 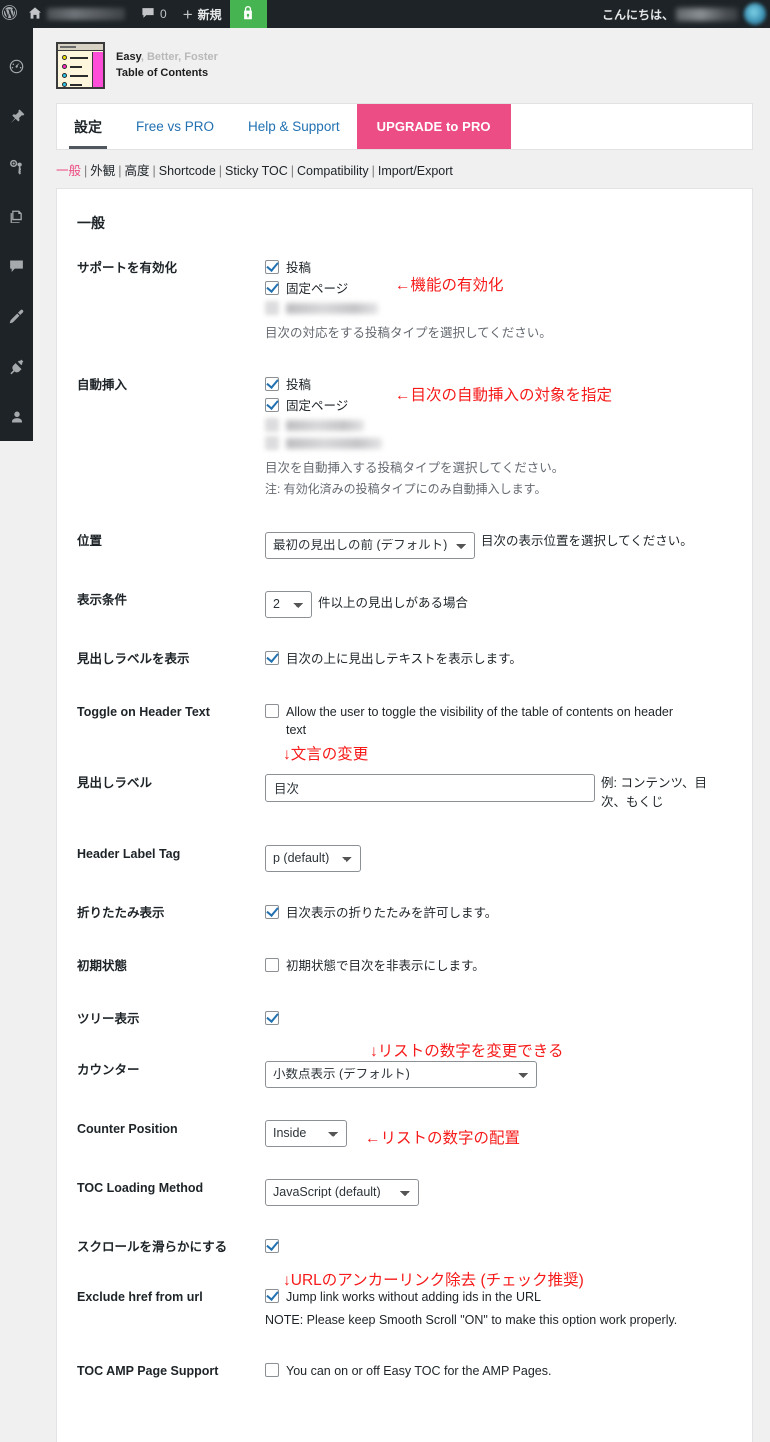 What do you see at coordinates (342, 1192) in the screenshot?
I see `select-loading-method: JavaScript (default)` at bounding box center [342, 1192].